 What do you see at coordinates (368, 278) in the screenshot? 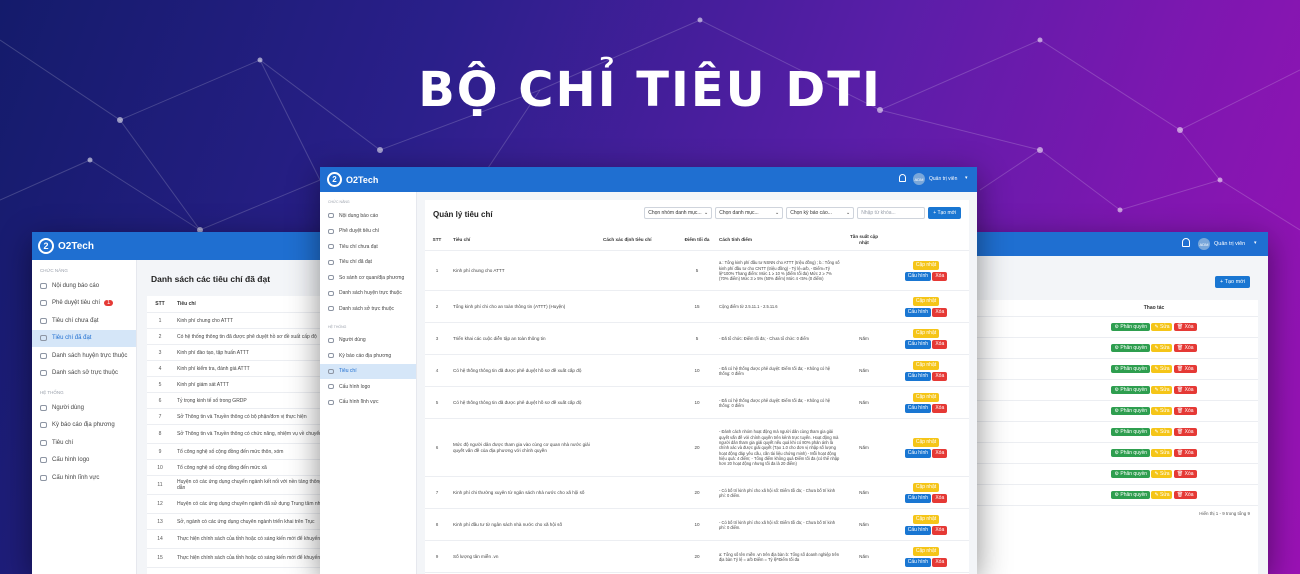
I see `sidebar-item: So sánh cơ quan/địa phương` at bounding box center [368, 278].